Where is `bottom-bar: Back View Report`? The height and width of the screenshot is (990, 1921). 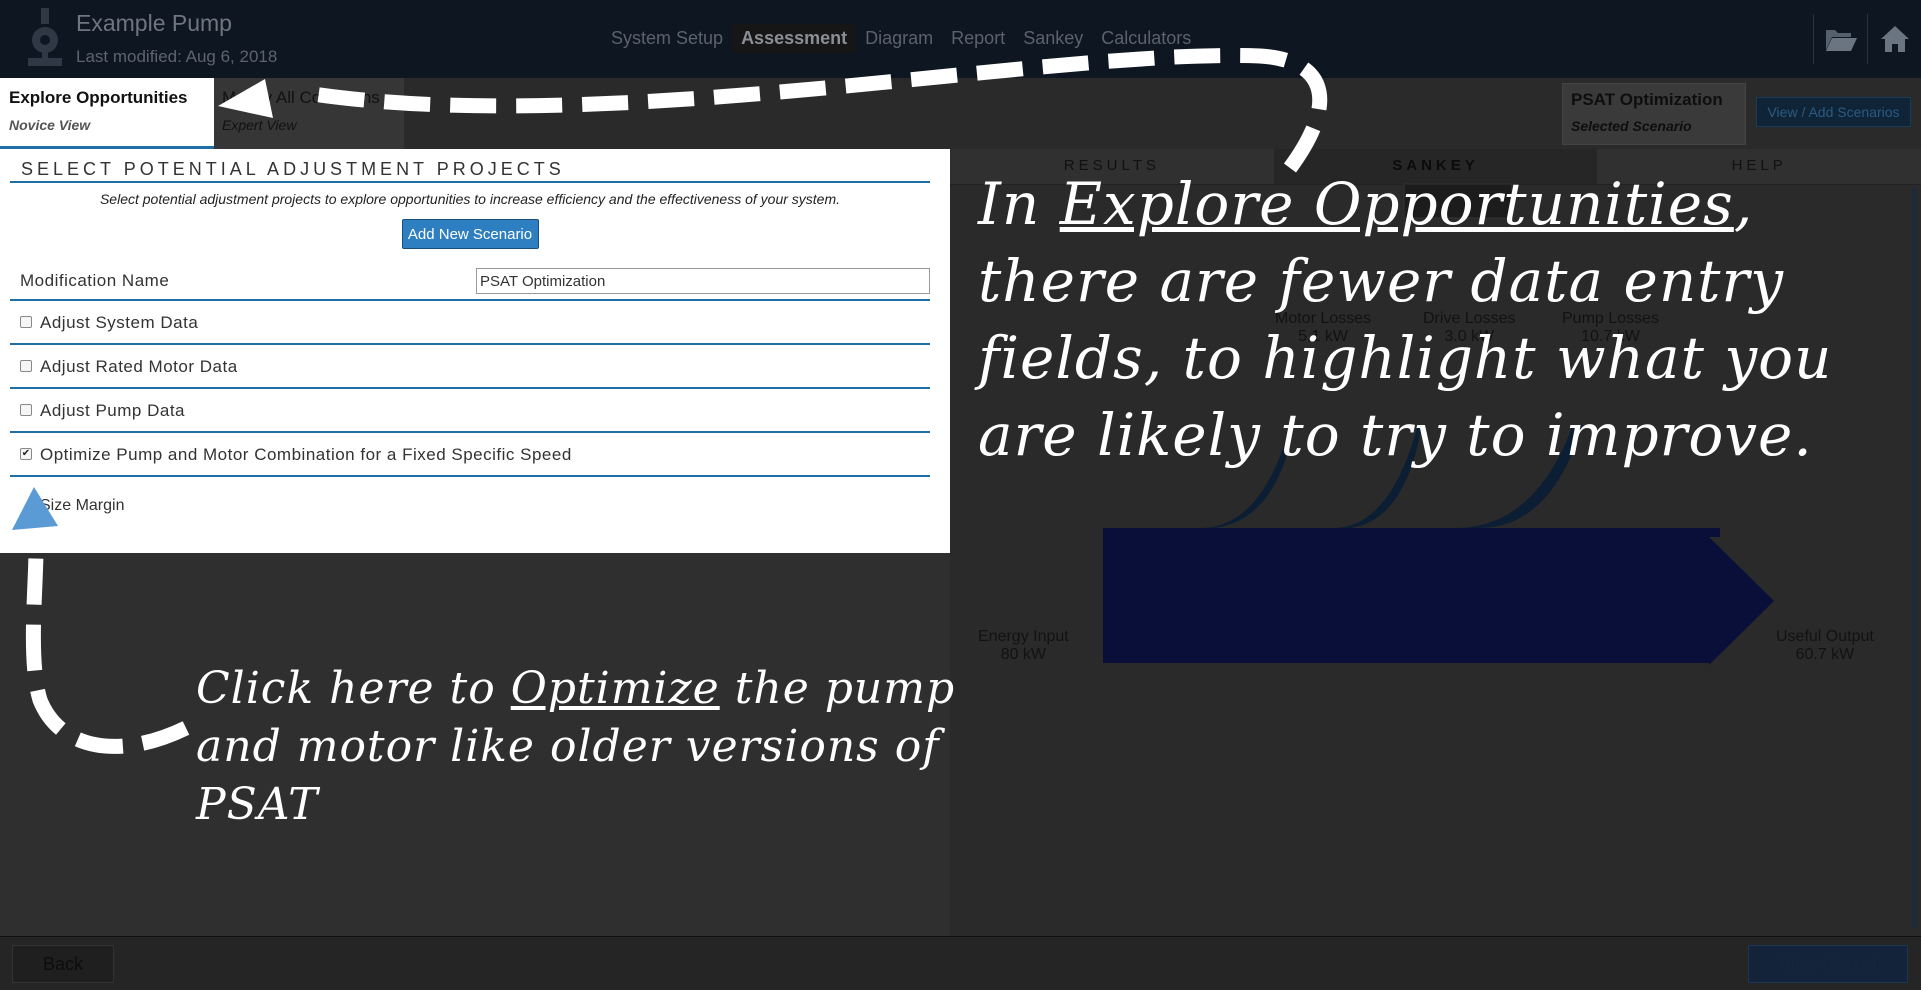 bottom-bar: Back View Report is located at coordinates (960, 963).